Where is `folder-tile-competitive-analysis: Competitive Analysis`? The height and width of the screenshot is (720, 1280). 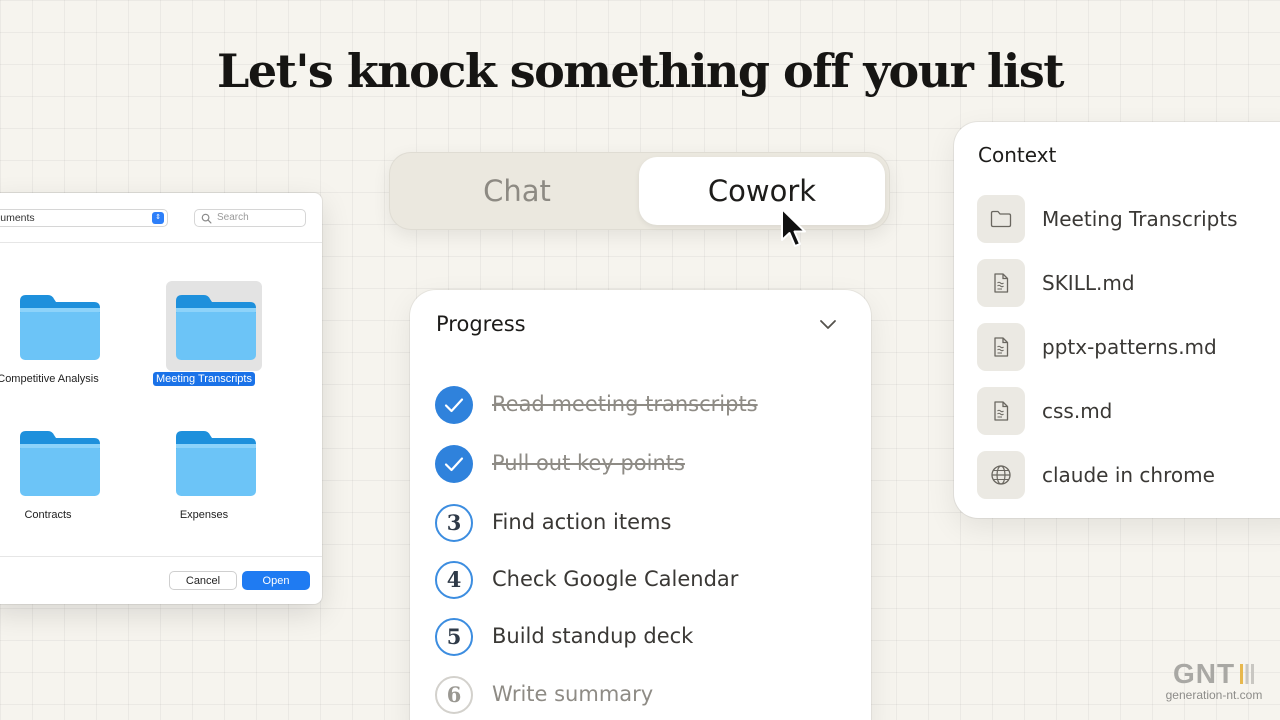
folder-tile-competitive-analysis: Competitive Analysis is located at coordinates (54, 341).